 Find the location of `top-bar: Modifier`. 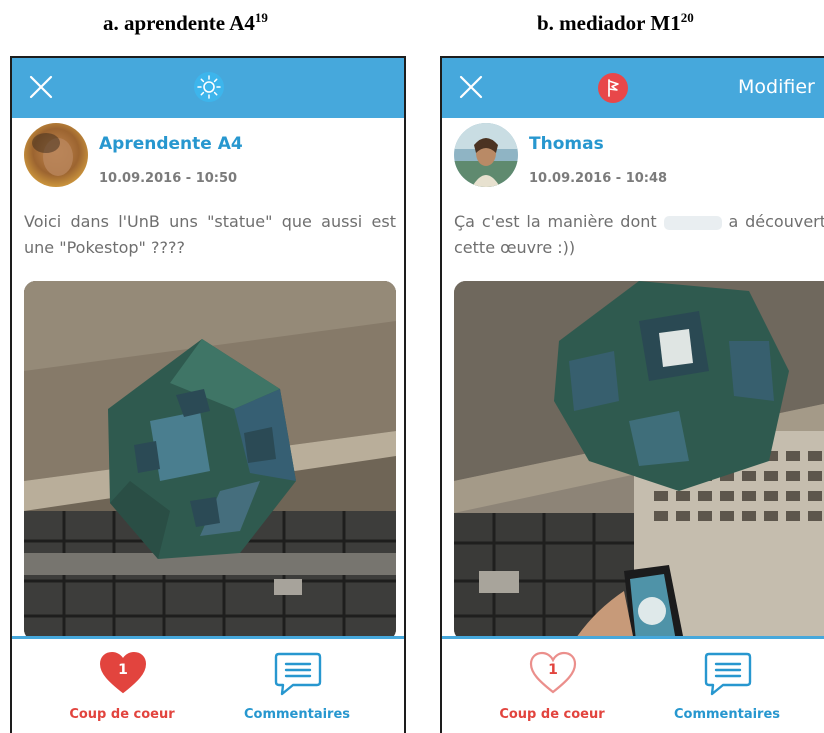

top-bar: Modifier is located at coordinates (633, 87).